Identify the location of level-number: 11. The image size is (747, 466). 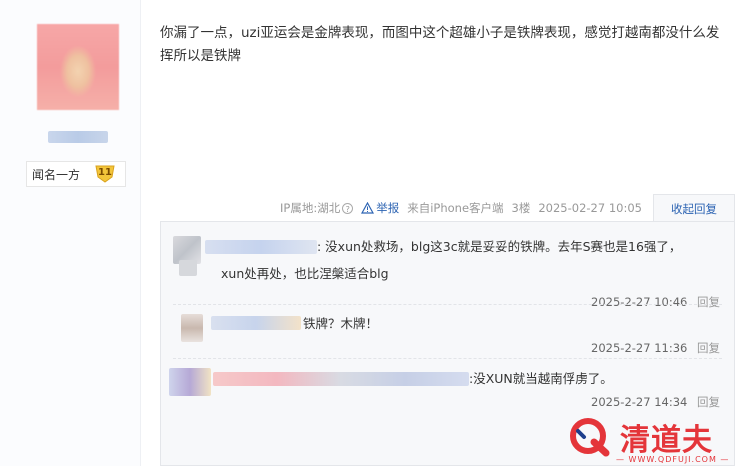
(105, 172).